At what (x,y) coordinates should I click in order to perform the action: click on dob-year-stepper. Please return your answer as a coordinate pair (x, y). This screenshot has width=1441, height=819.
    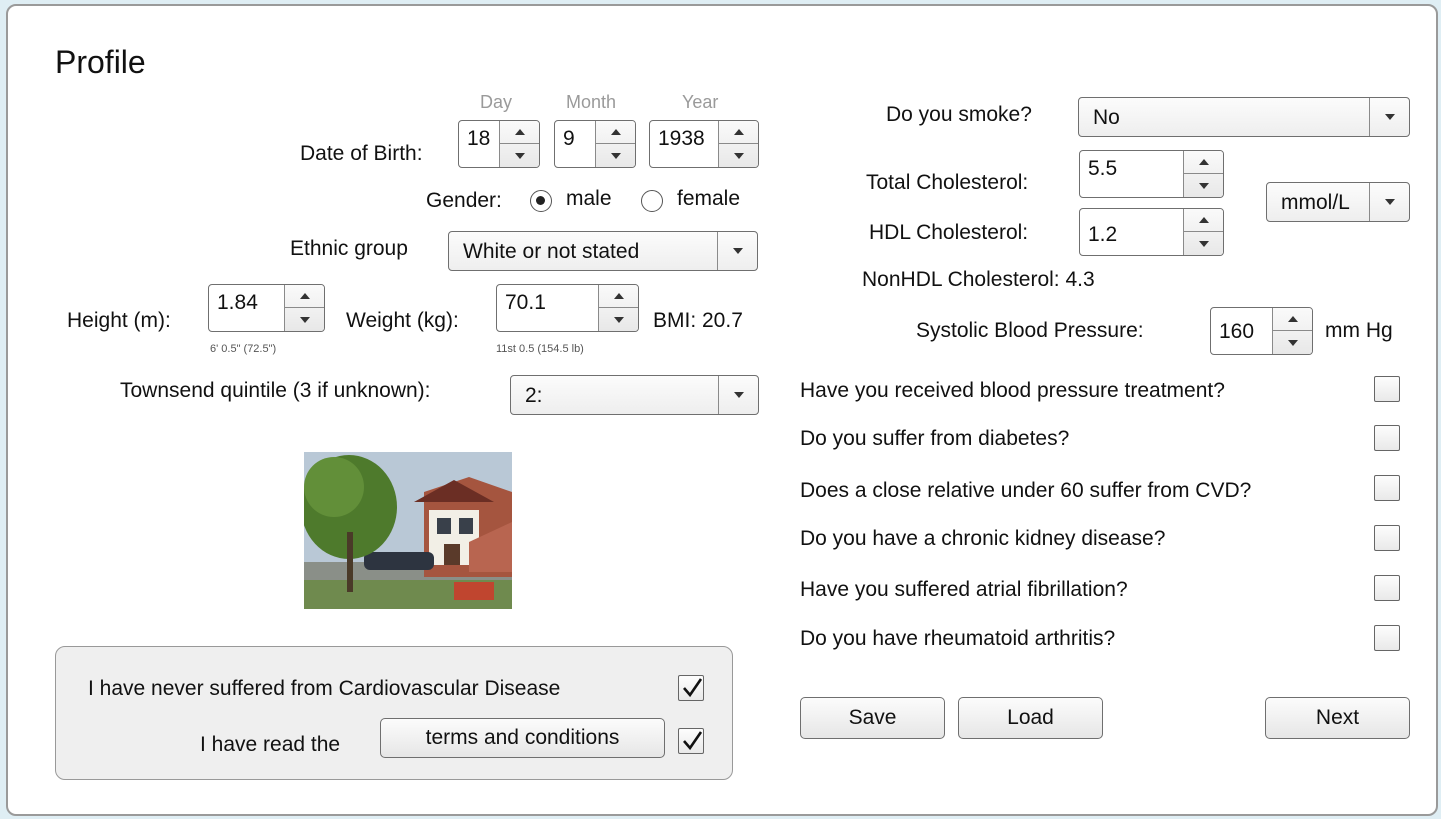
    Looking at the image, I should click on (738, 144).